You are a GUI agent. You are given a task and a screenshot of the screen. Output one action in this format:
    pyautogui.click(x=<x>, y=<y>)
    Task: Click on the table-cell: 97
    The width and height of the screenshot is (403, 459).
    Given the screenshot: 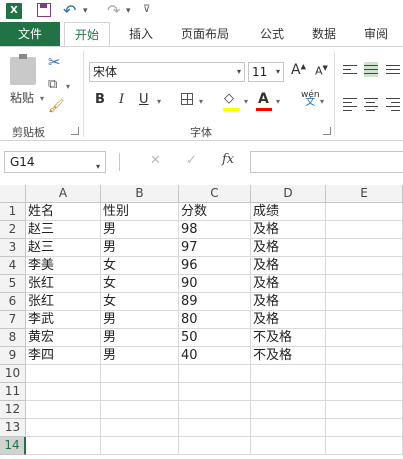 What is the action you would take?
    pyautogui.click(x=215, y=248)
    